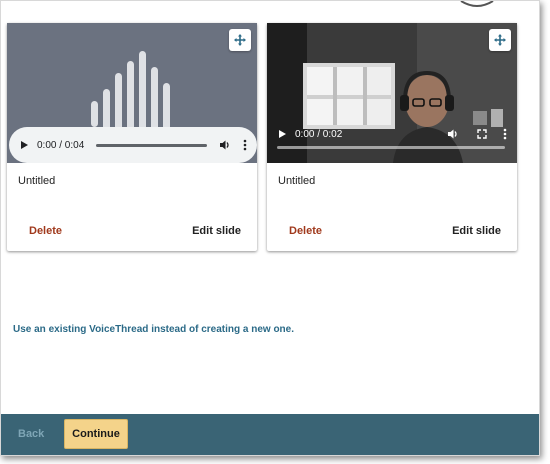 This screenshot has width=550, height=464. I want to click on back-button: Back, so click(31, 434).